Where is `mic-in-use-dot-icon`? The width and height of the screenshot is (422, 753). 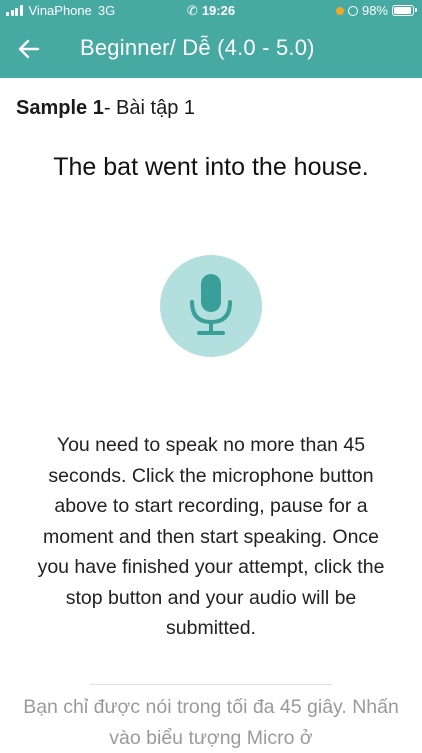
mic-in-use-dot-icon is located at coordinates (339, 10).